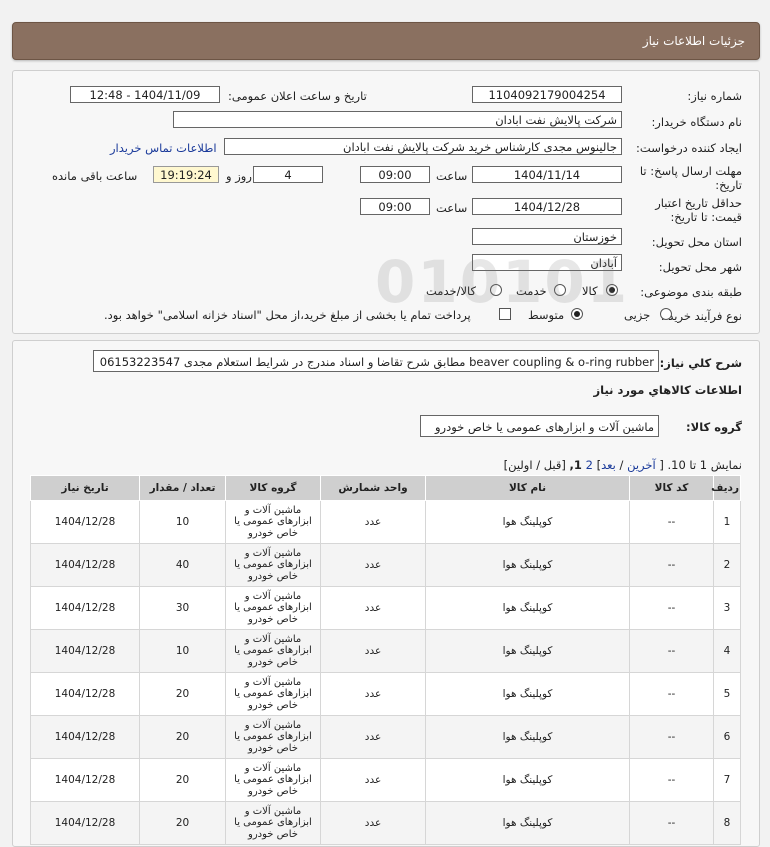 The width and height of the screenshot is (770, 847). Describe the element at coordinates (297, 96) in the screenshot. I see `announce-label: تاریخ و ساعت اعلان عمومی:` at that location.